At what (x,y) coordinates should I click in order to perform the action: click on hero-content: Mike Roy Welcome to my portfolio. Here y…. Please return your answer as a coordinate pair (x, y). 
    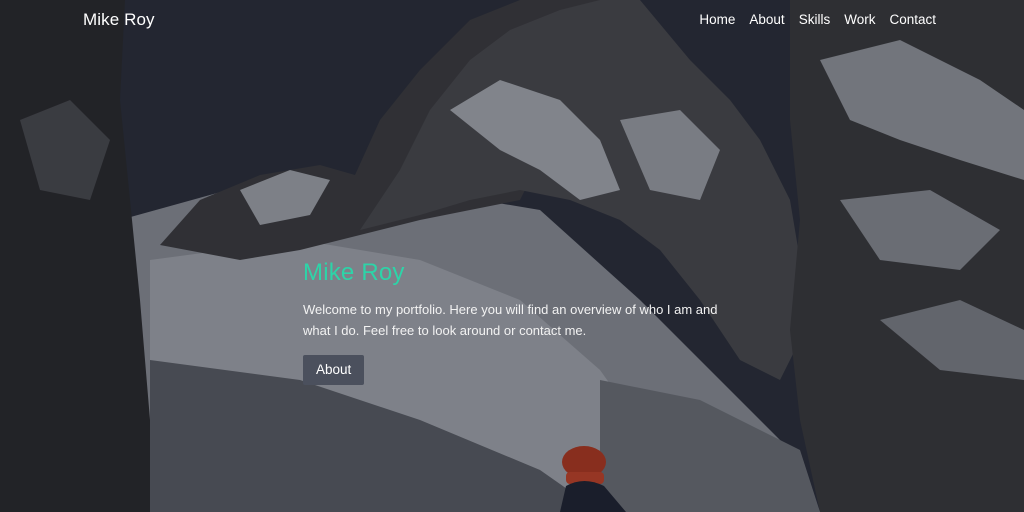
    Looking at the image, I should click on (513, 322).